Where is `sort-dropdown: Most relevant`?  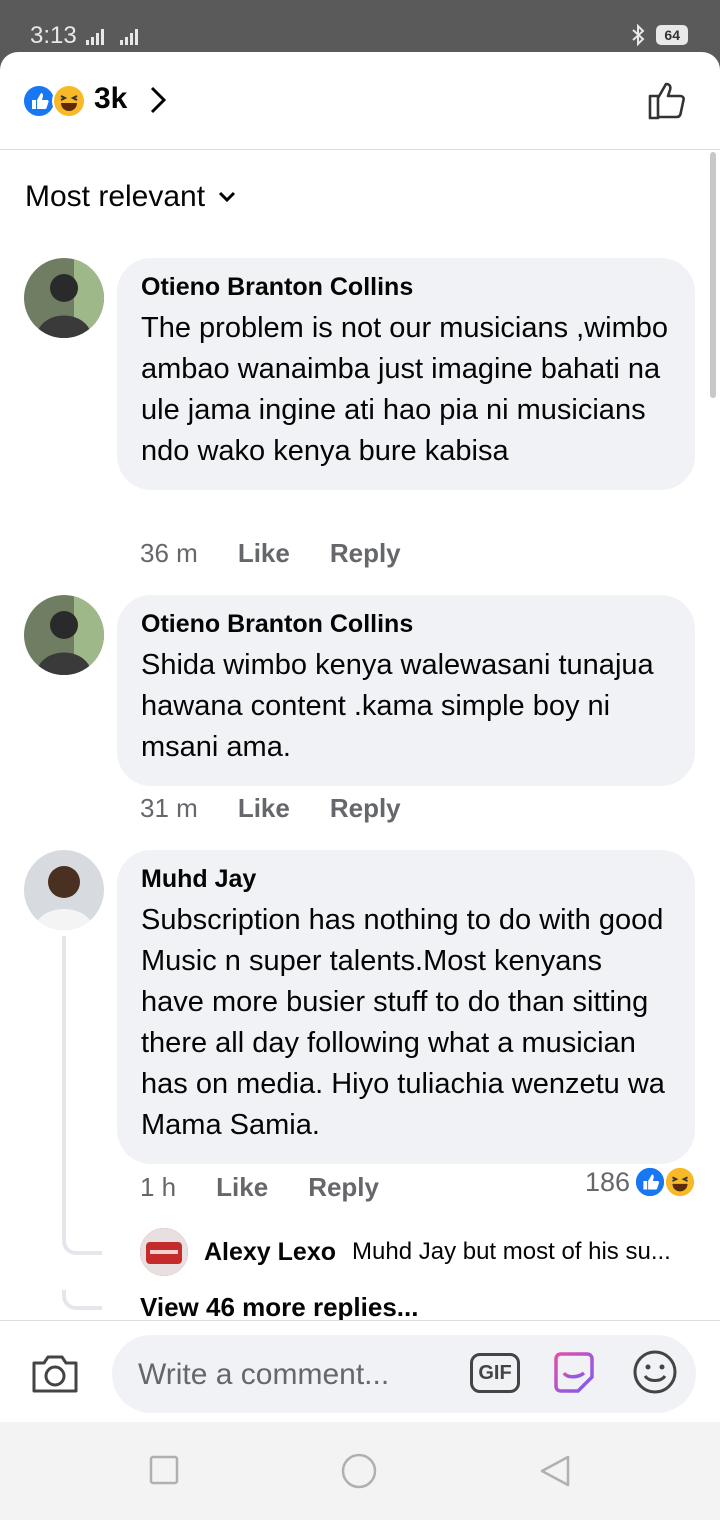
sort-dropdown: Most relevant is located at coordinates (131, 197).